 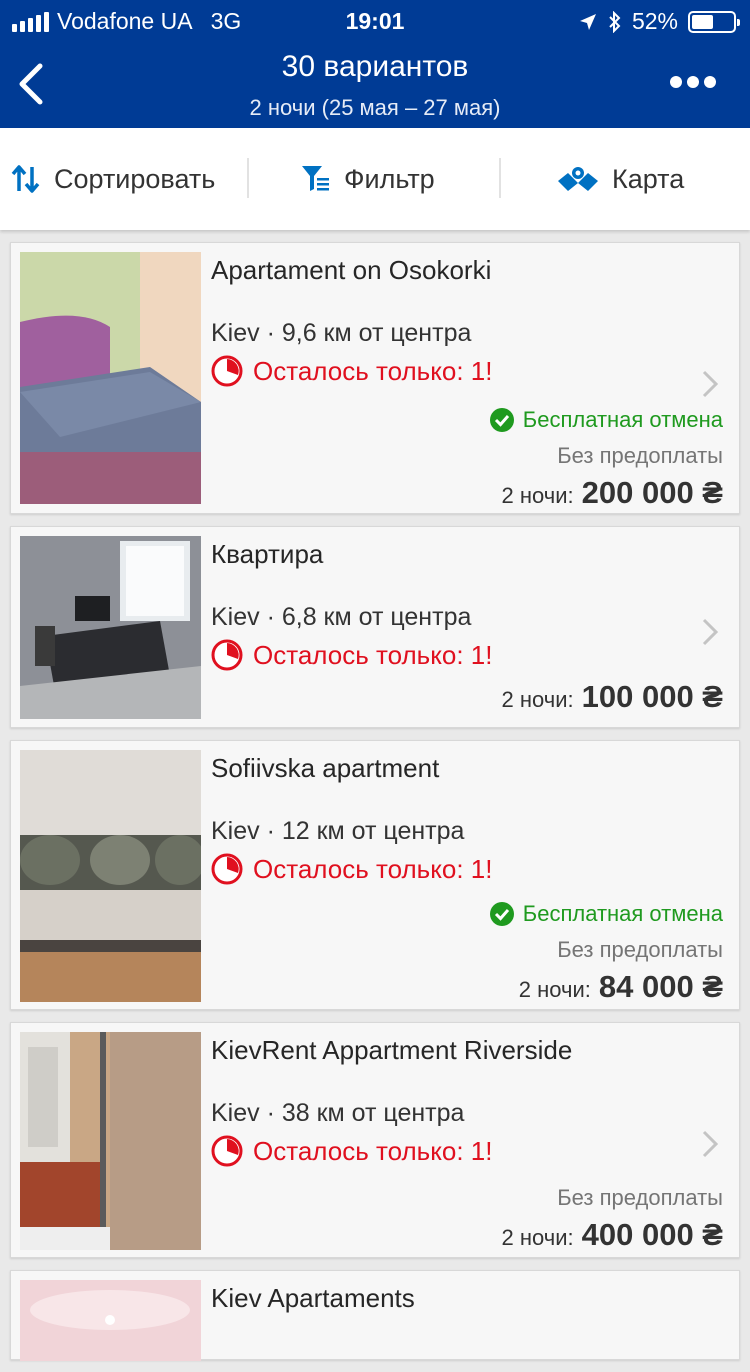 What do you see at coordinates (325, 768) in the screenshot?
I see `property-name: Sofiivska apartment` at bounding box center [325, 768].